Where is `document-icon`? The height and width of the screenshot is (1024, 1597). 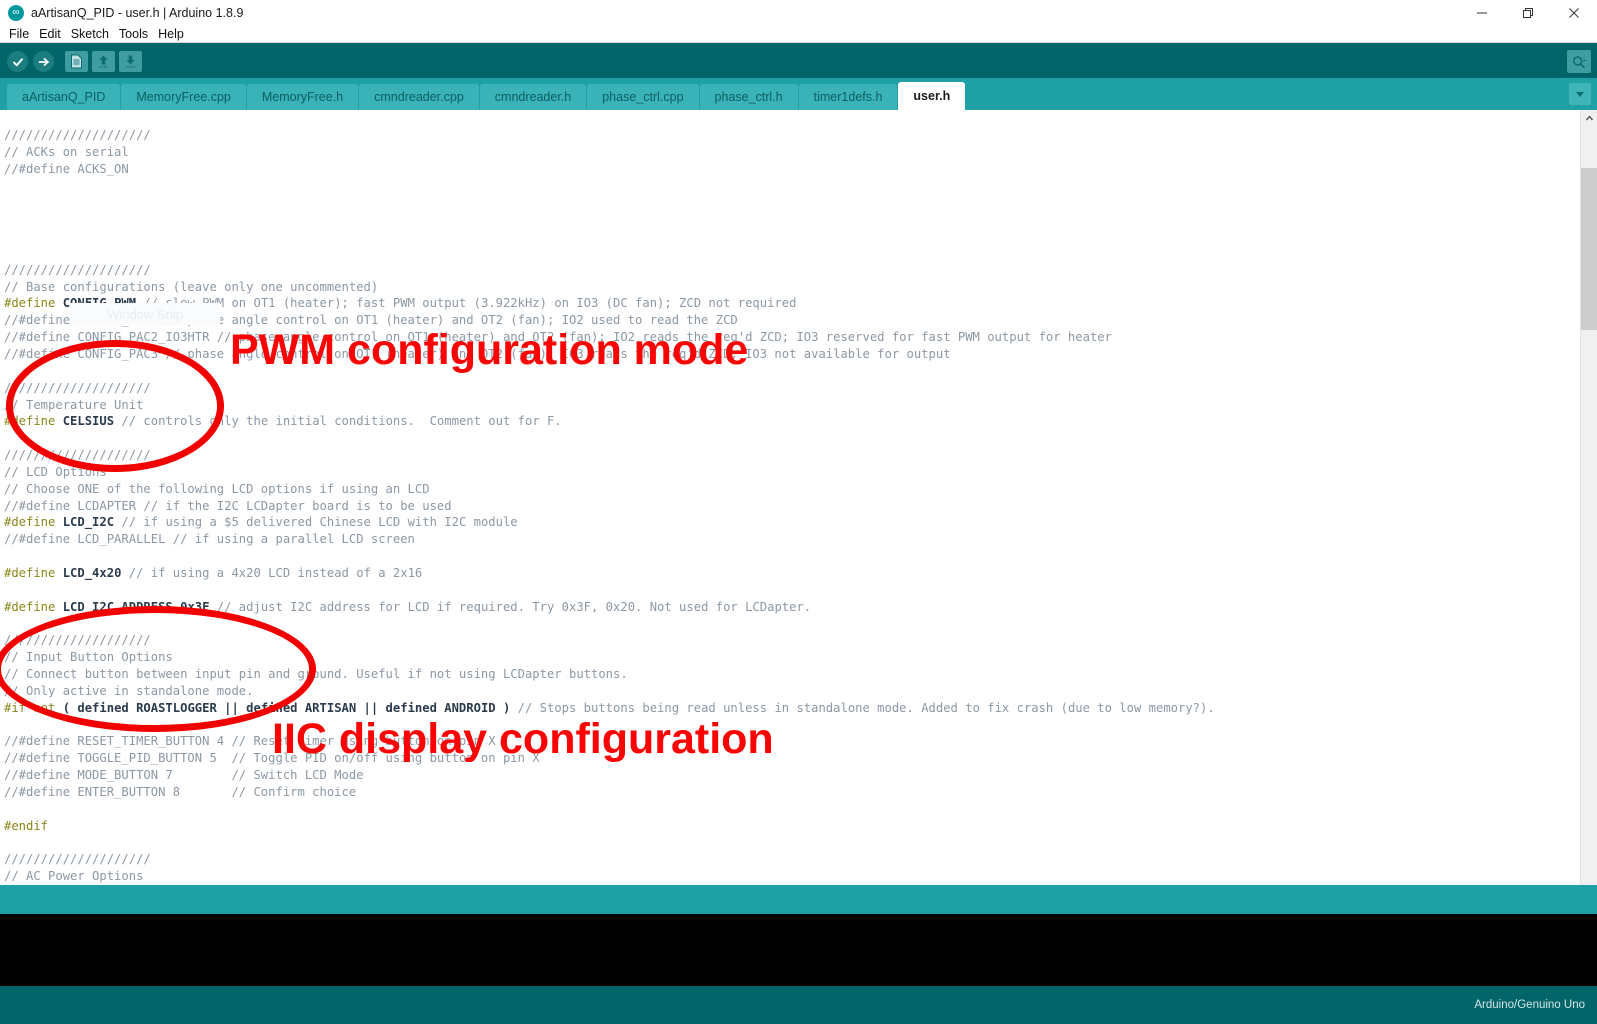
document-icon is located at coordinates (76, 61).